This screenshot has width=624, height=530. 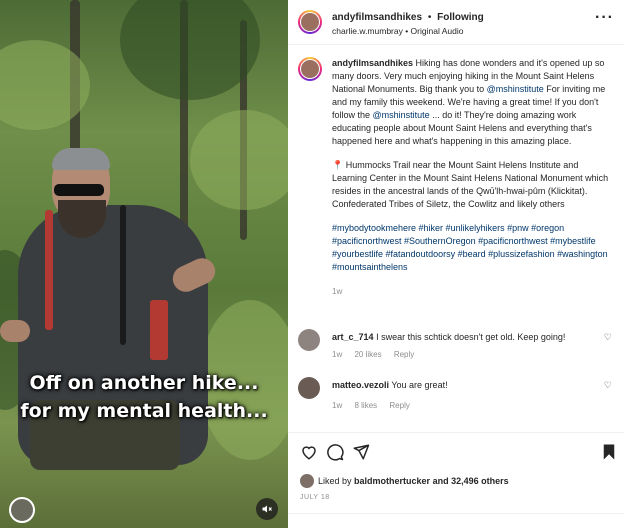 I want to click on caption-author-avatar, so click(x=310, y=69).